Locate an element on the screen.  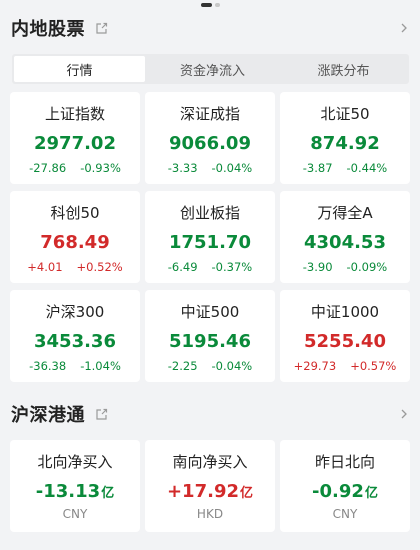
index-change: -36.38 is located at coordinates (48, 366).